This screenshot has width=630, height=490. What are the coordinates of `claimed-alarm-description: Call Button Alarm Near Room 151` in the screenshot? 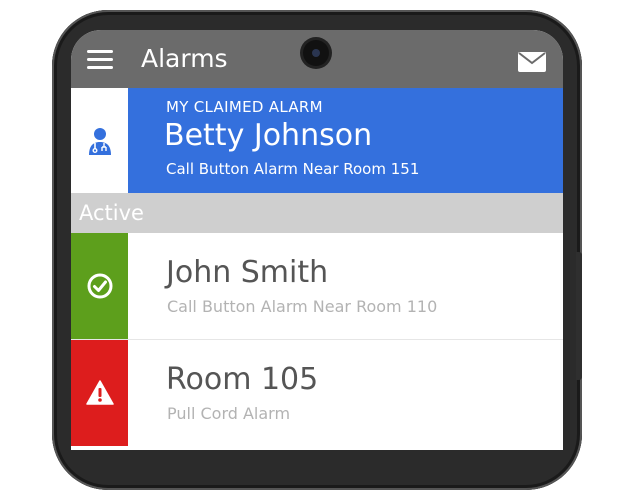 It's located at (293, 169).